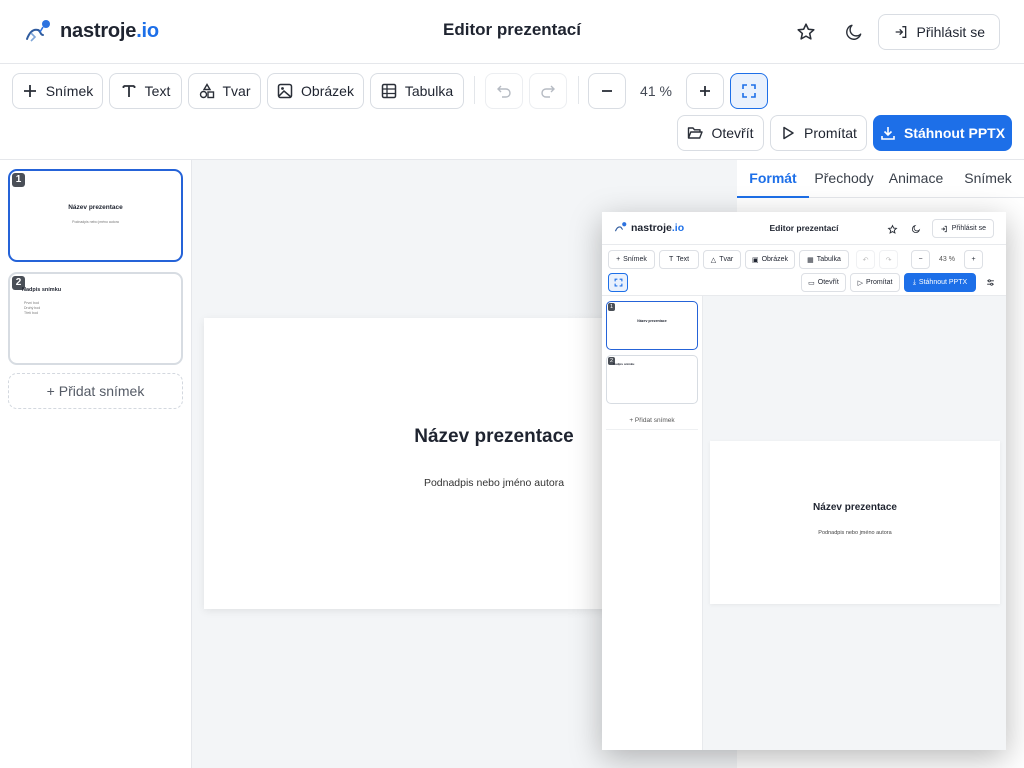 This screenshot has height=768, width=1024. I want to click on preview-open: ▭ Otevřít, so click(823, 282).